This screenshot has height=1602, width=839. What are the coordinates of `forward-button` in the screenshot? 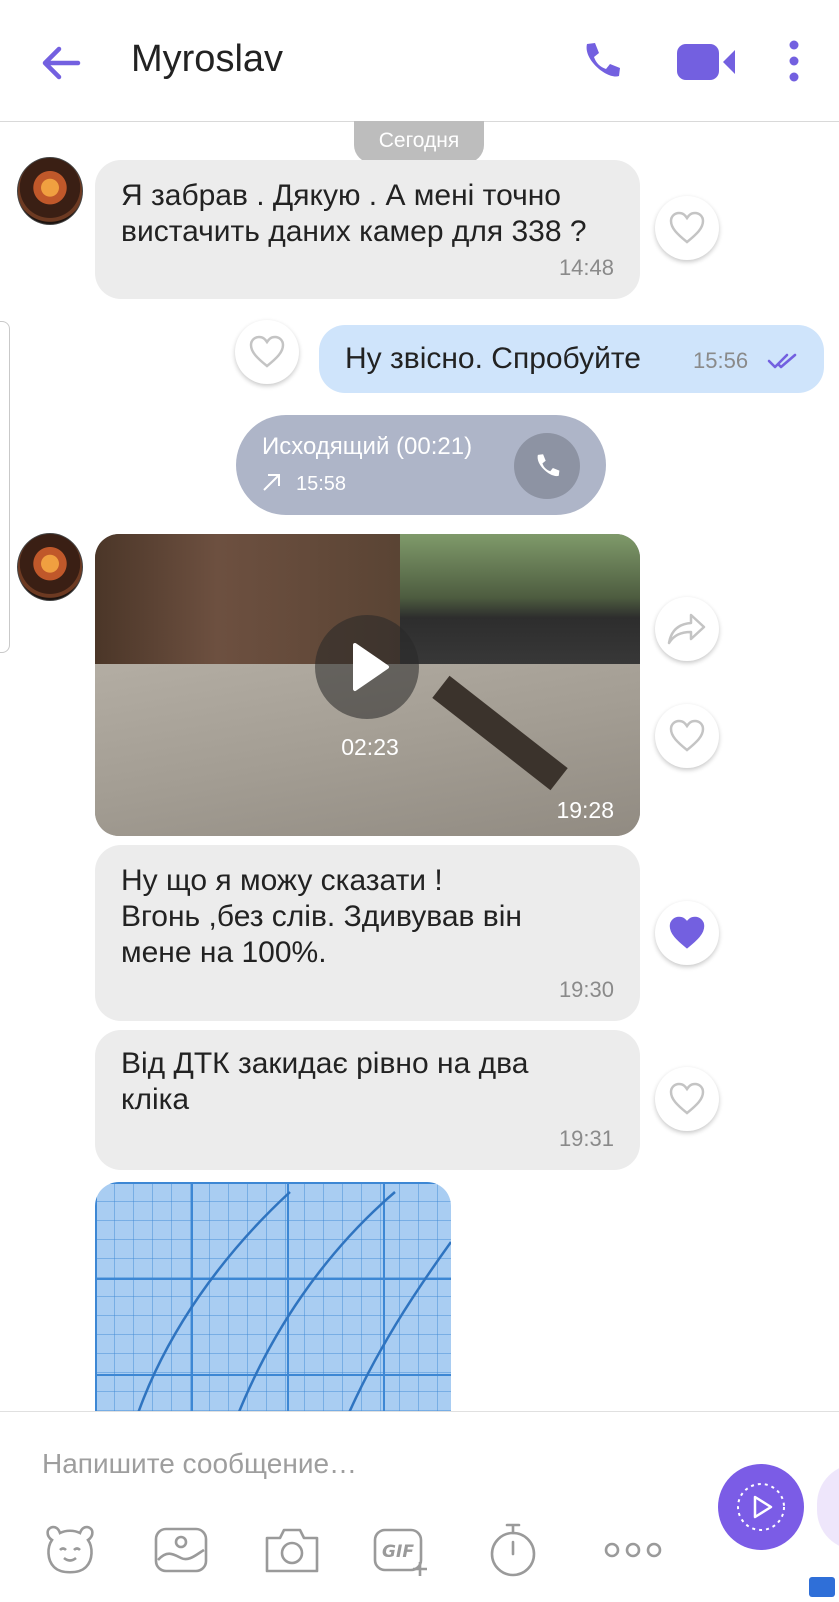 It's located at (687, 629).